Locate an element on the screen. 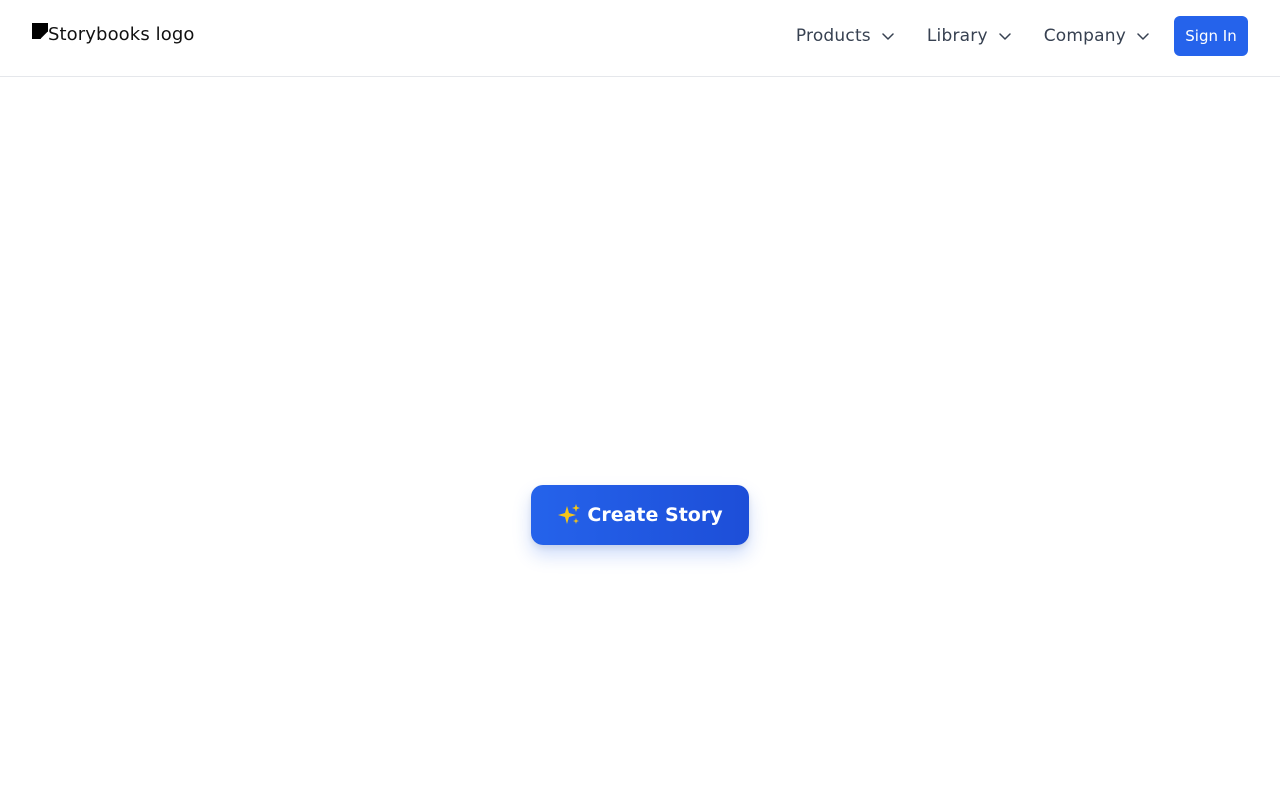 Image resolution: width=1280 pixels, height=800 pixels. nav-item-label: Company is located at coordinates (1084, 36).